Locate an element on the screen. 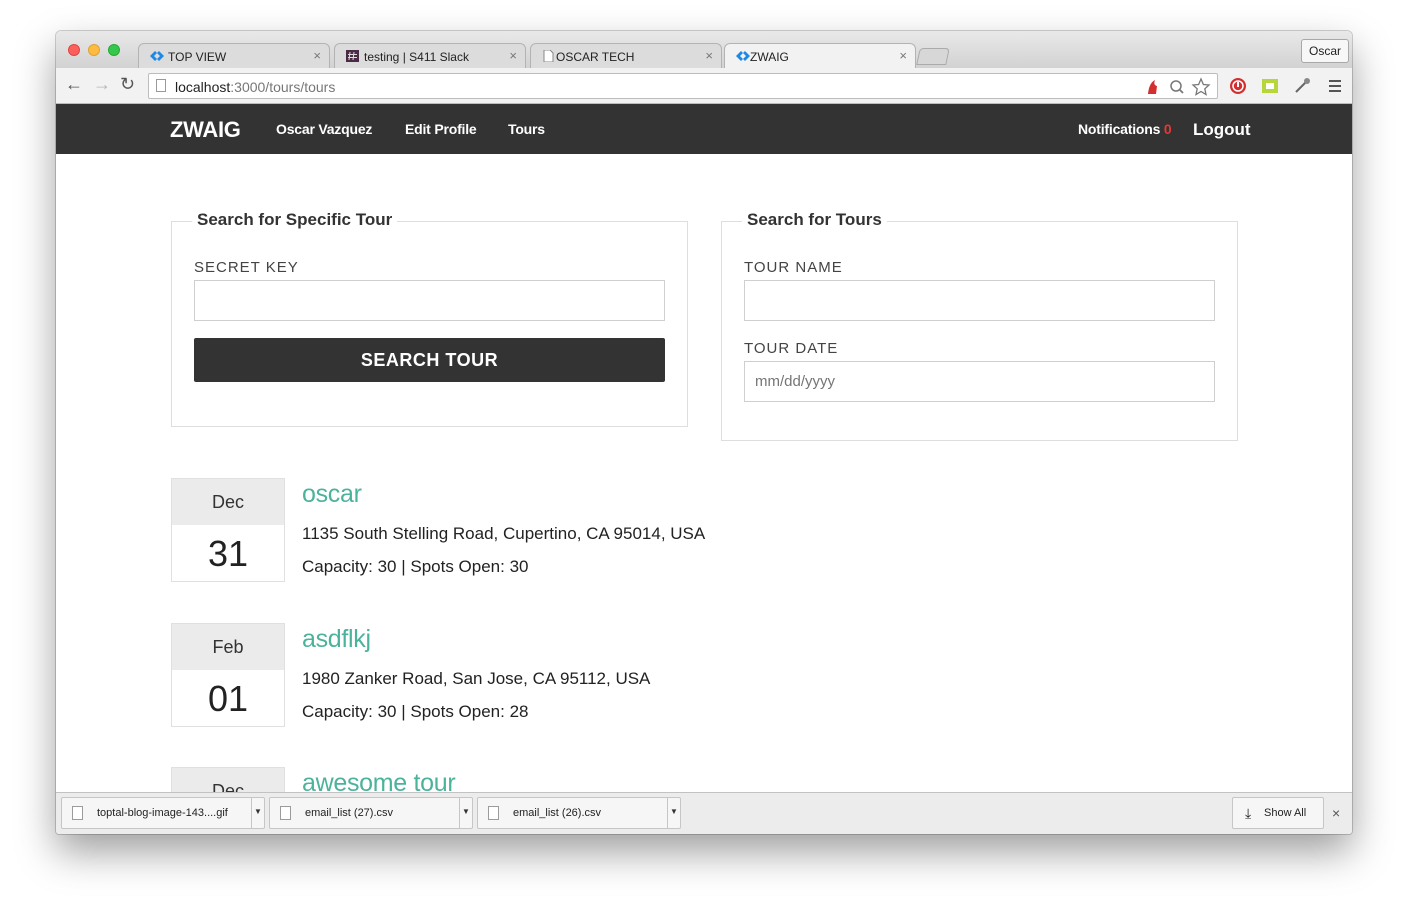 This screenshot has height=915, width=1408. new-tab-button is located at coordinates (933, 56).